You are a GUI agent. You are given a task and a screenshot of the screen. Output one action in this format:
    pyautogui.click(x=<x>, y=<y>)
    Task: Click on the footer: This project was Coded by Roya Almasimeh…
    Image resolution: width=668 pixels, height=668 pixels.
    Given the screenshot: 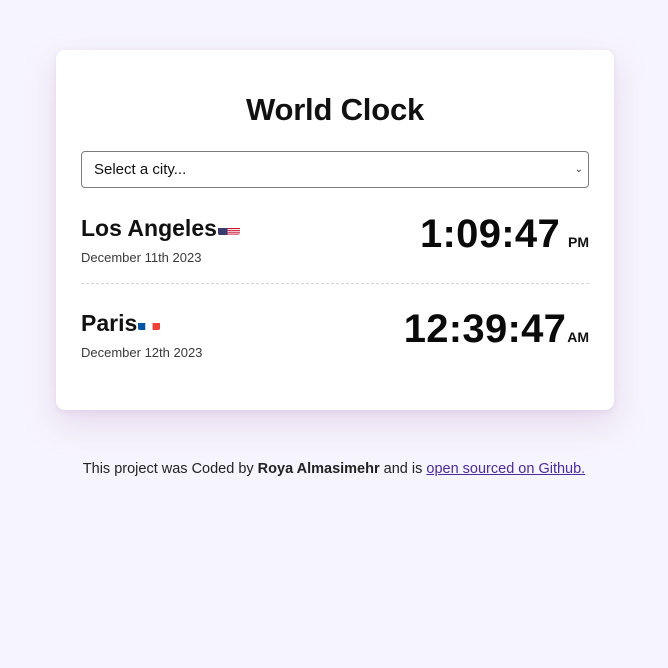 What is the action you would take?
    pyautogui.click(x=334, y=469)
    